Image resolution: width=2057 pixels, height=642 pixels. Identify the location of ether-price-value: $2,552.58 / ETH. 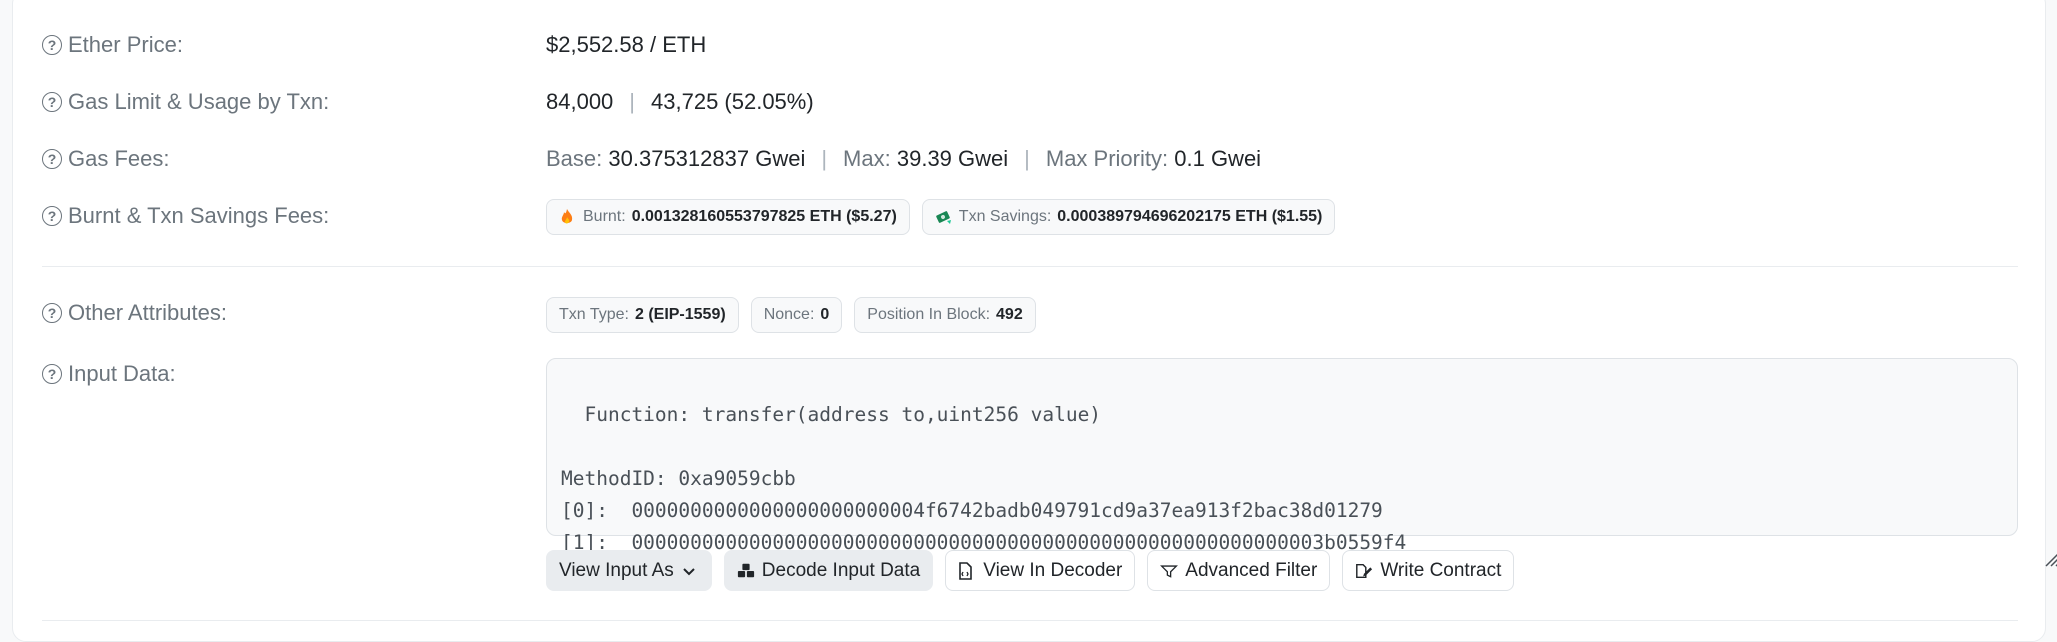
(626, 44).